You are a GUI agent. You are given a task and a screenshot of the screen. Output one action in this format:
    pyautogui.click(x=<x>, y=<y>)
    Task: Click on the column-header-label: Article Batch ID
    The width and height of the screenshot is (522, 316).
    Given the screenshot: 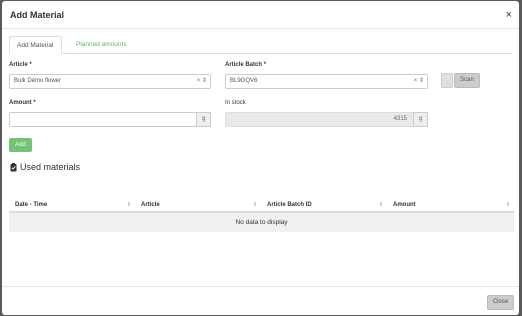 What is the action you would take?
    pyautogui.click(x=289, y=205)
    